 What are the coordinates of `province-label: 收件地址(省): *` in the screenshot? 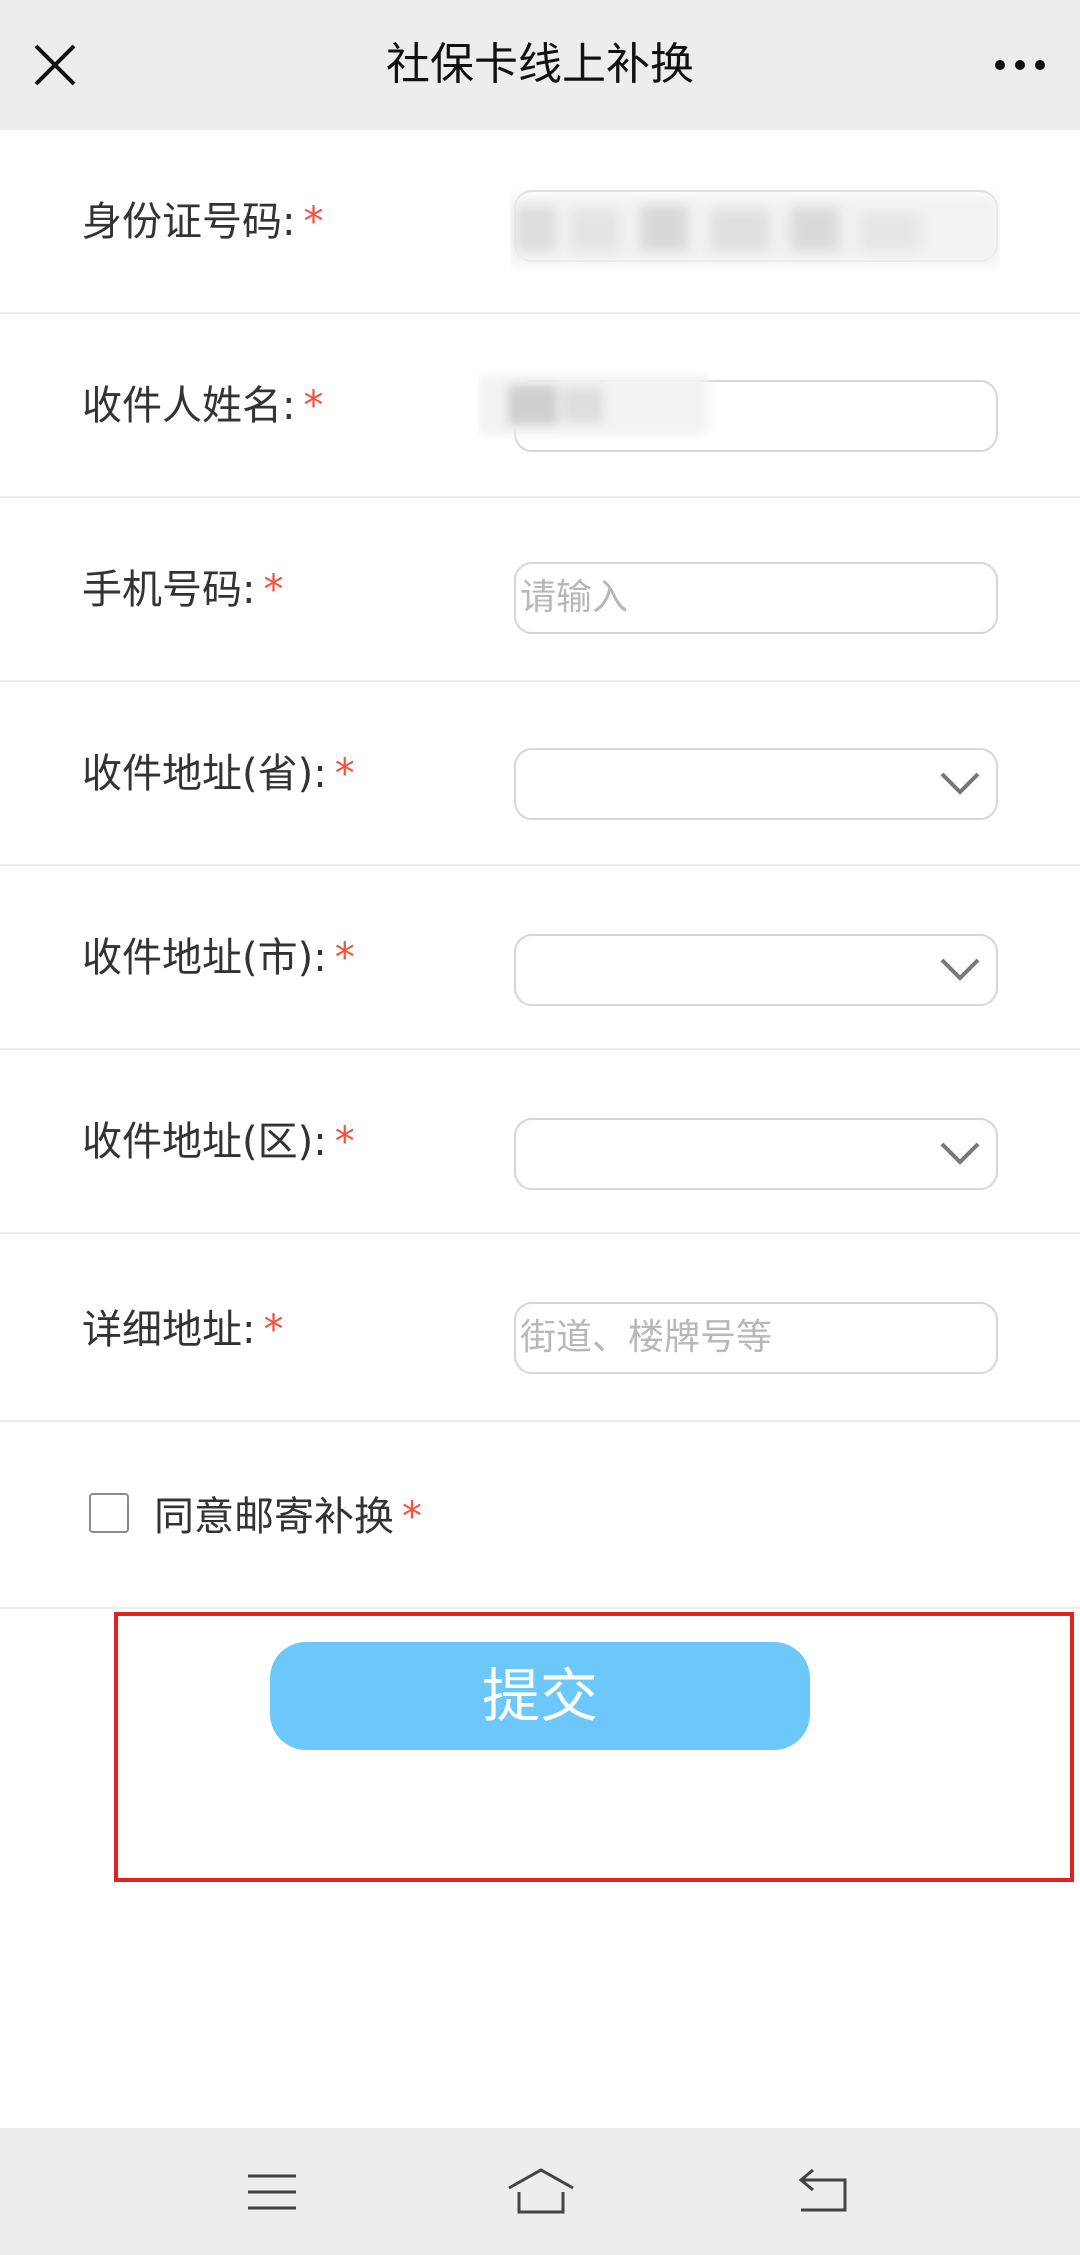 It's located at (218, 774).